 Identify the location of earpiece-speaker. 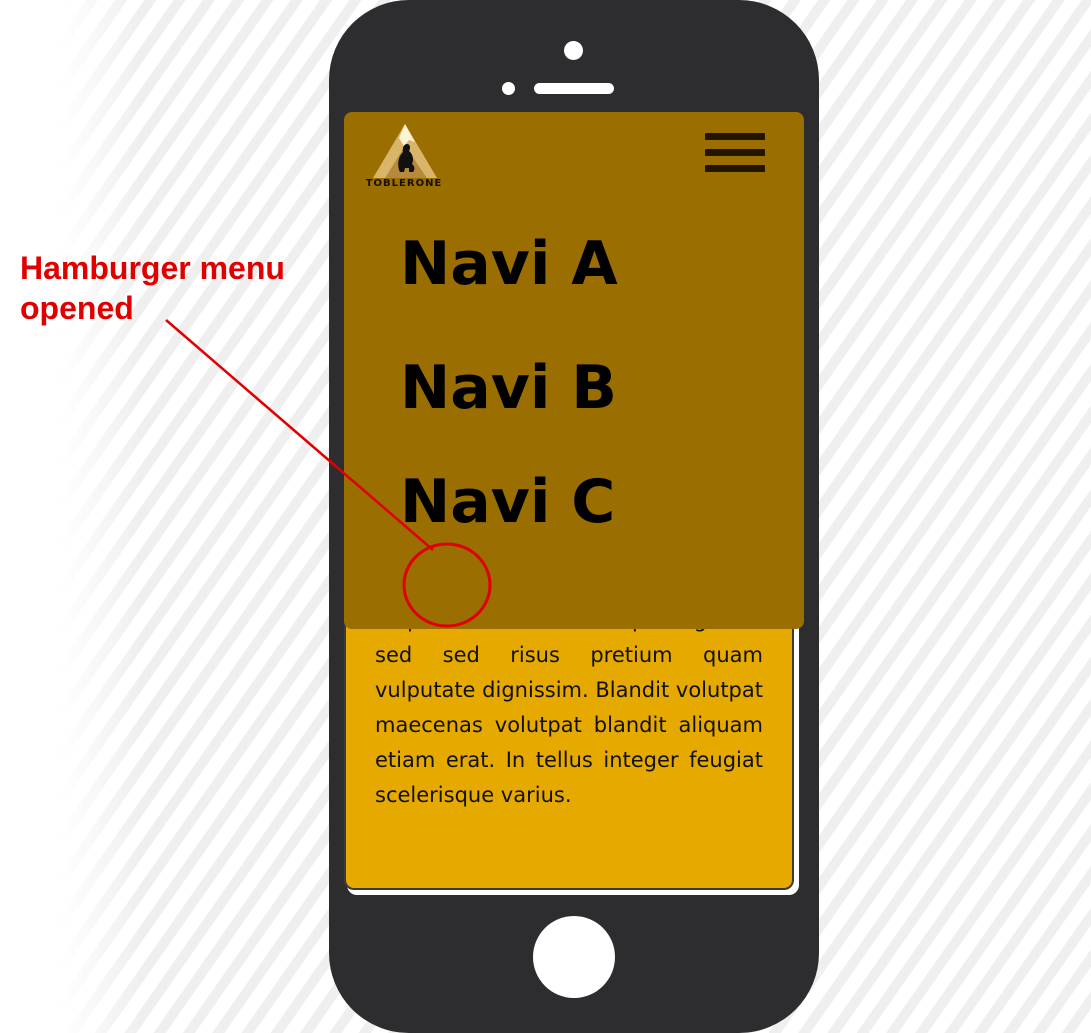
(574, 88).